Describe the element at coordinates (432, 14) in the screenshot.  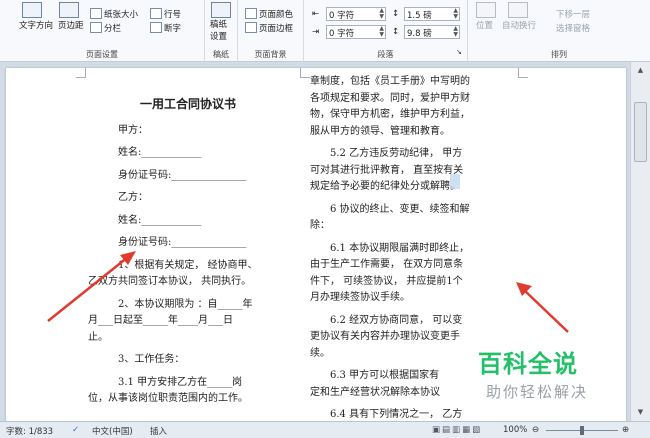
I see `spacing-before-input: 1.5 磅 ▲ ▼` at that location.